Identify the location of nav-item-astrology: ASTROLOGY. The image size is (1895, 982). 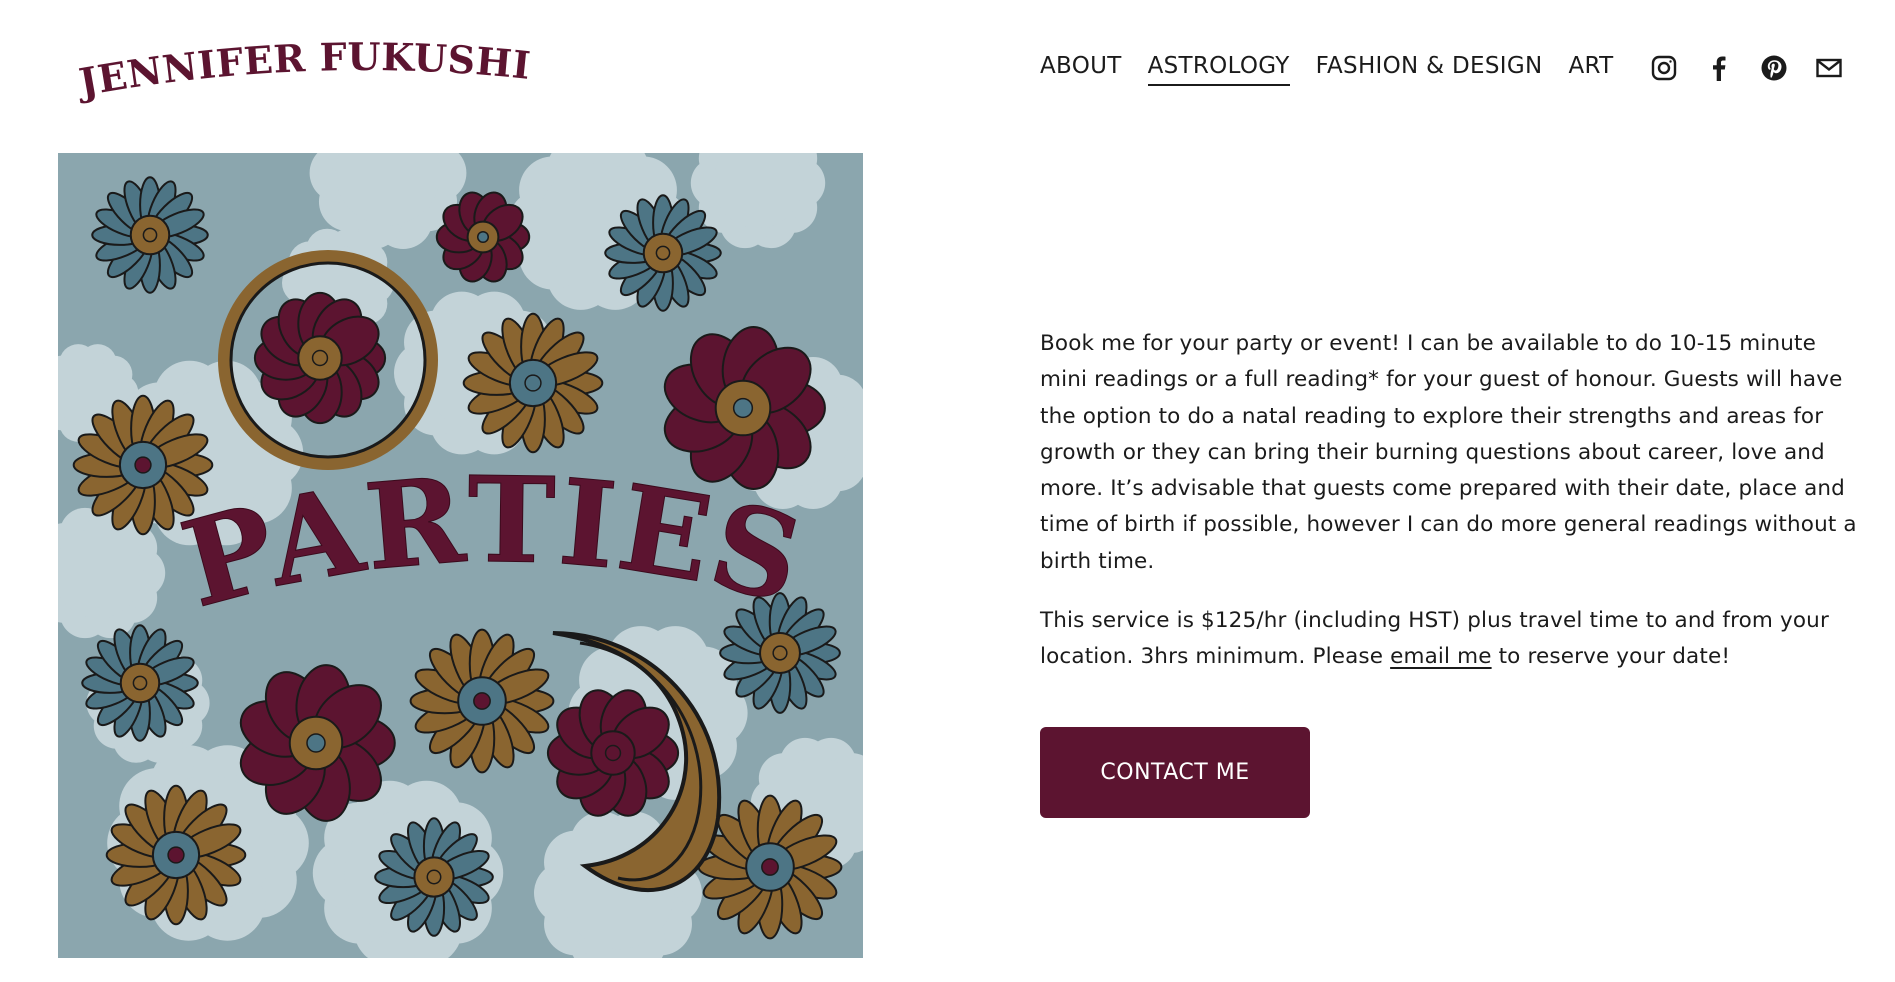
(1218, 69).